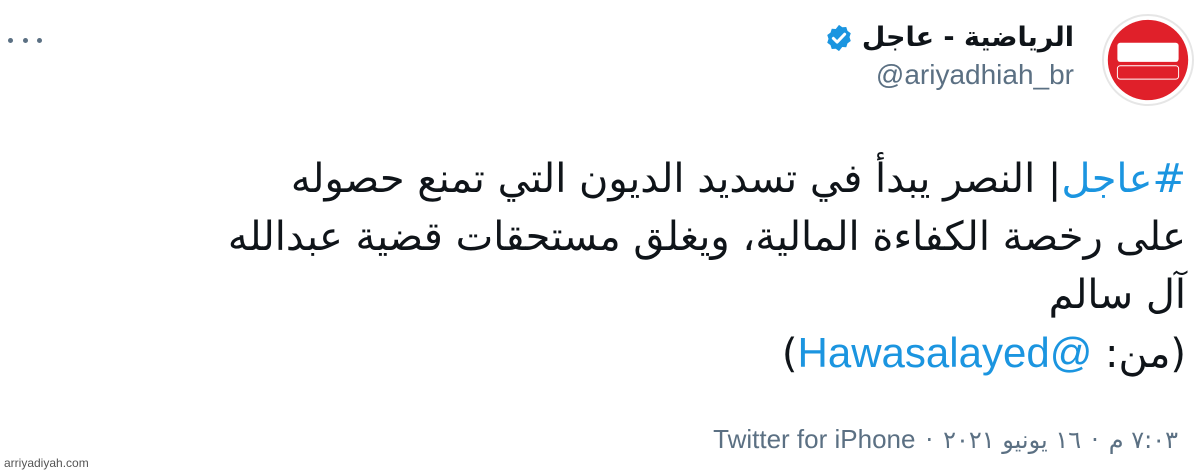 The width and height of the screenshot is (1200, 474). Describe the element at coordinates (1139, 354) in the screenshot. I see `mention-prefix: (من:` at that location.